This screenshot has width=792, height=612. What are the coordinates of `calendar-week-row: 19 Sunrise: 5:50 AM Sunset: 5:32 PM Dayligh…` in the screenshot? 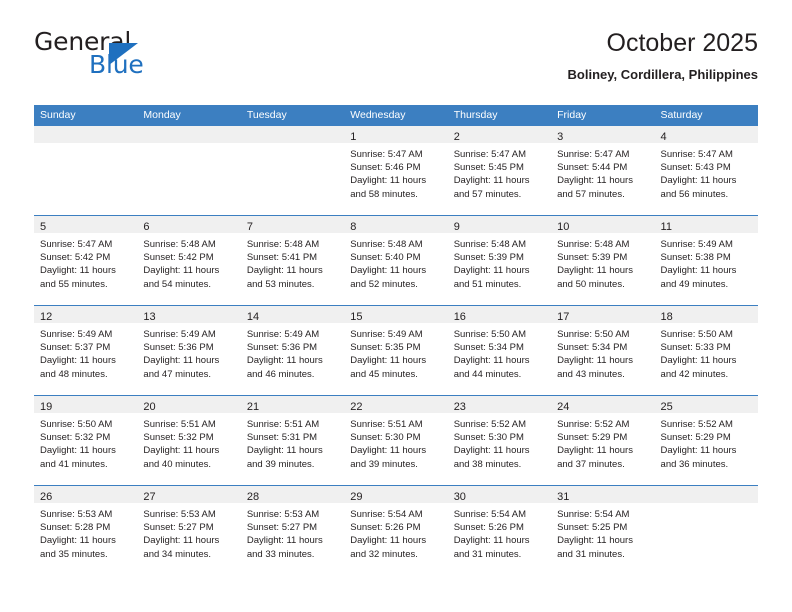 It's located at (396, 440).